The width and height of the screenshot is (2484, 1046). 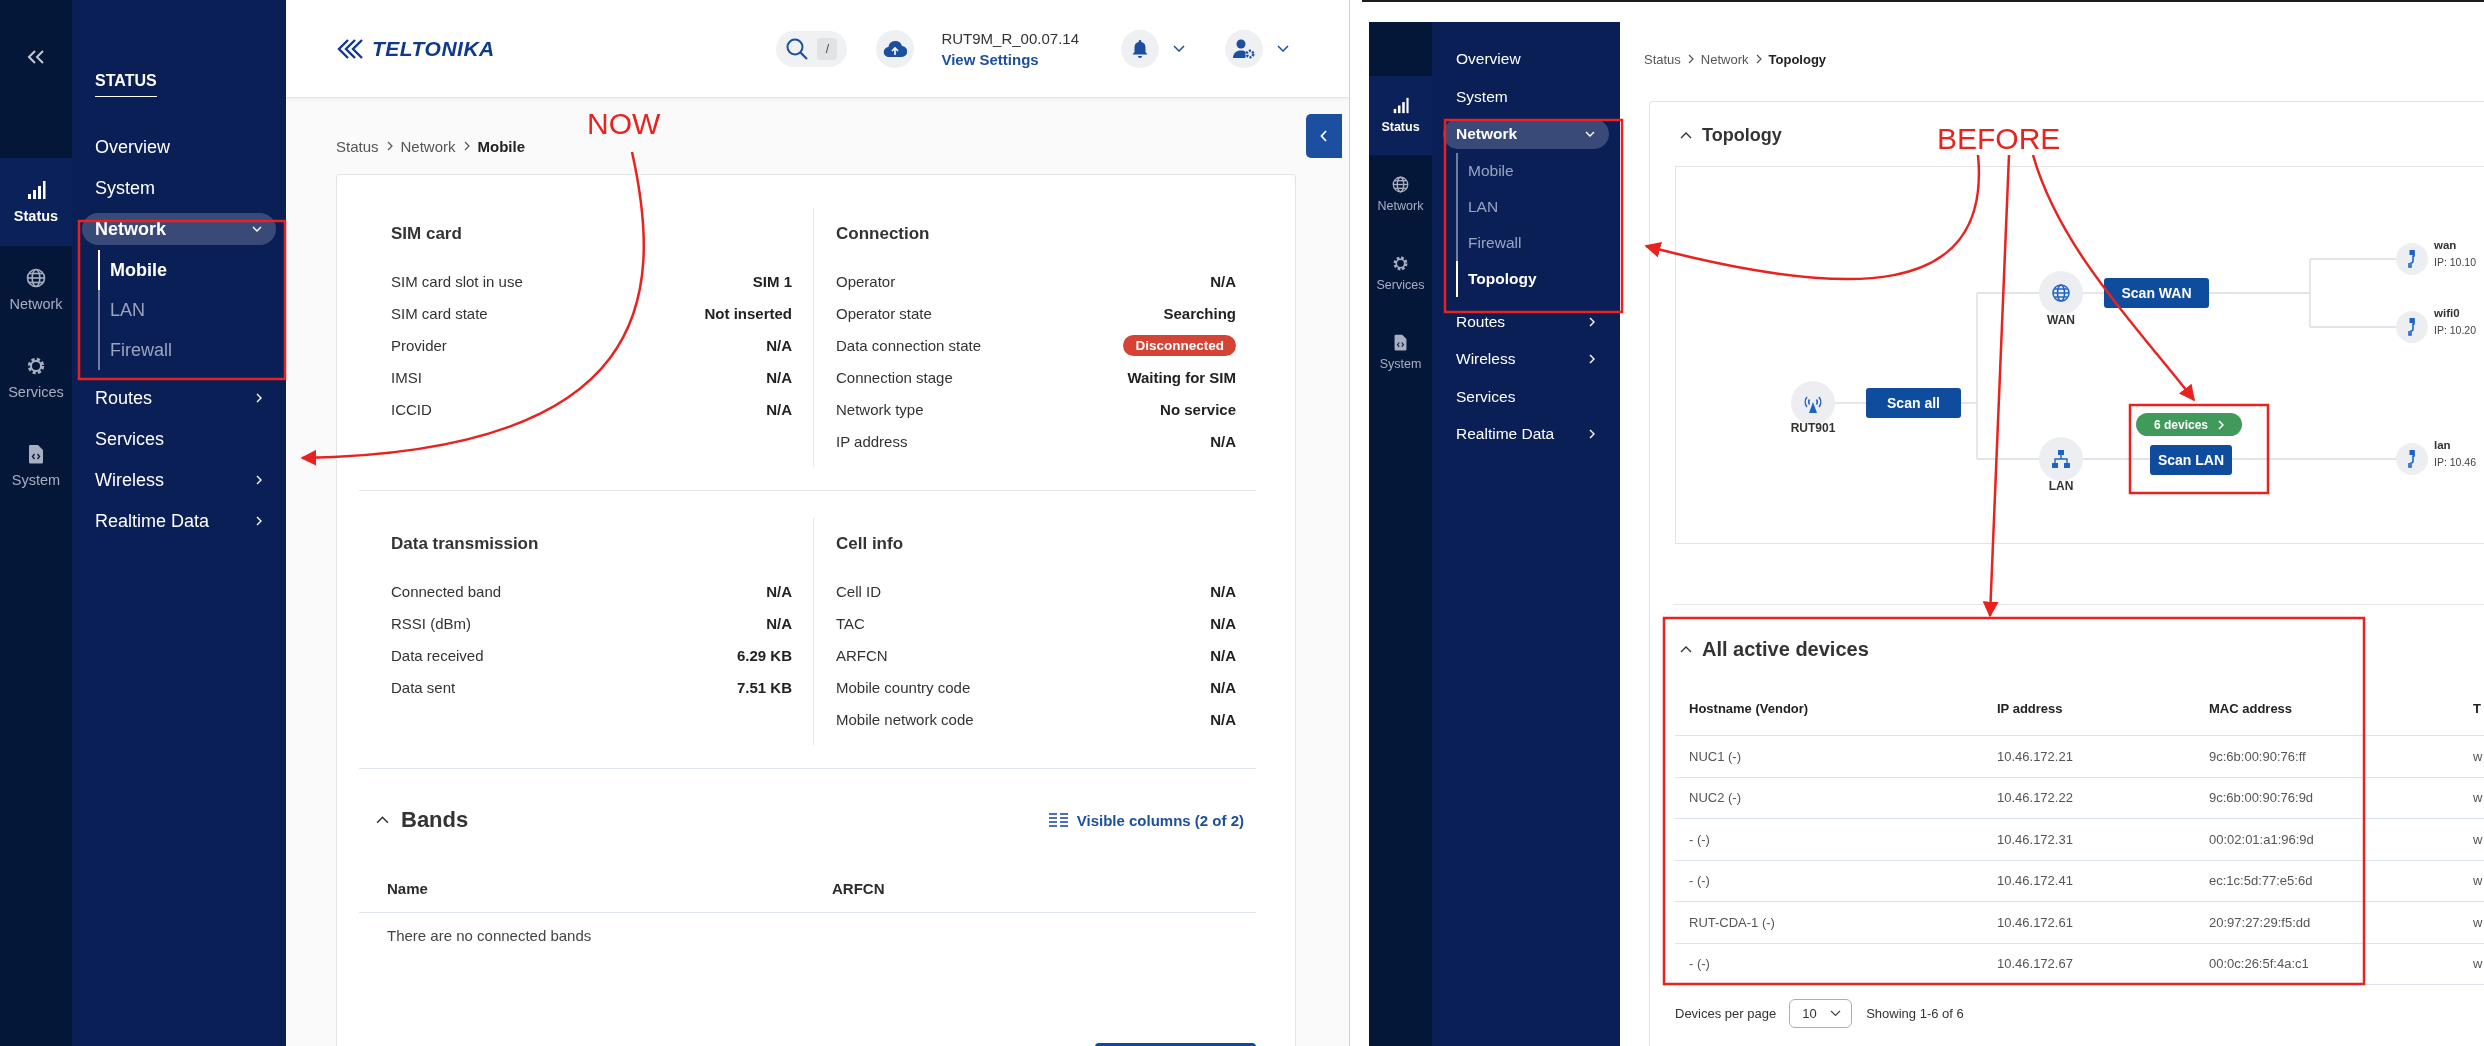 I want to click on table-cell-text: 9c:6b:00:90:76:ff, so click(x=2257, y=756).